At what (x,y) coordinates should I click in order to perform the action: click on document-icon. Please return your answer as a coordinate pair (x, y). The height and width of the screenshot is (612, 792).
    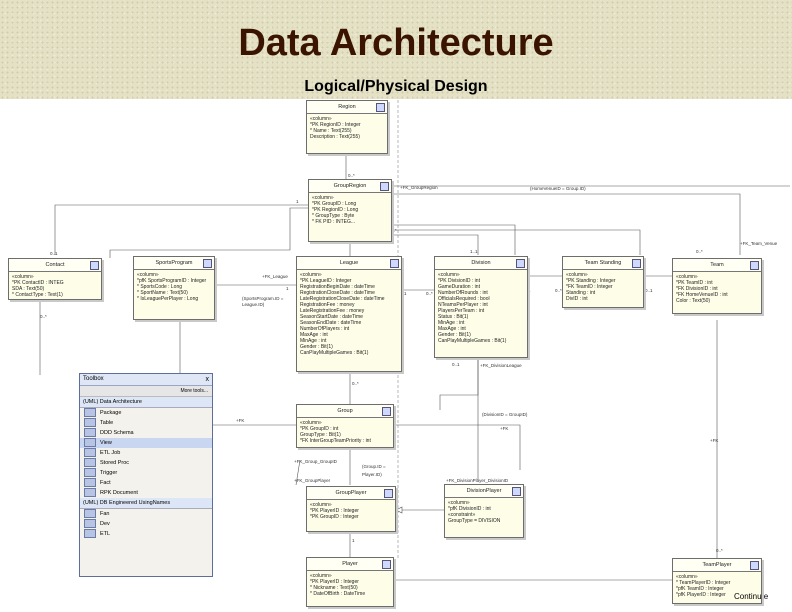
    Looking at the image, I should click on (90, 493).